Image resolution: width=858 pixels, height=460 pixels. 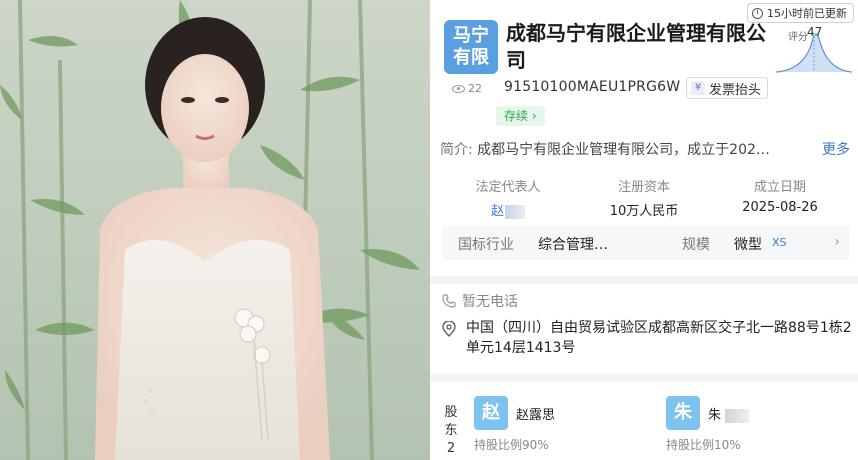 I want to click on eye-icon, so click(x=458, y=88).